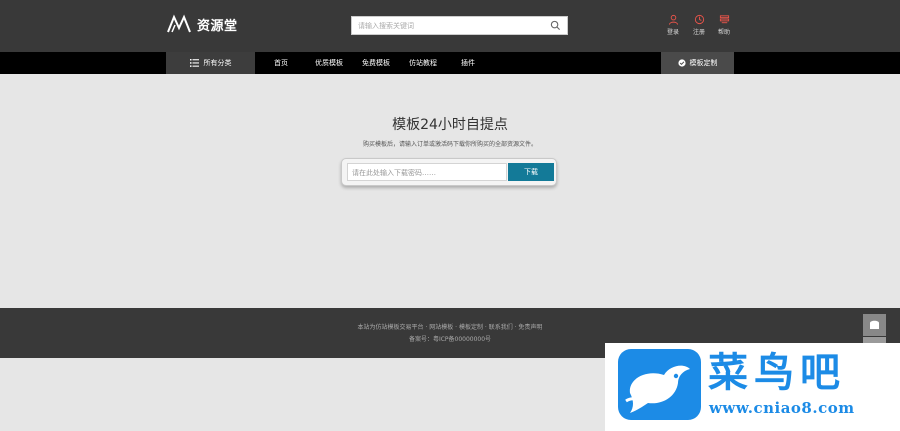 The image size is (900, 431). Describe the element at coordinates (217, 26) in the screenshot. I see `logo-text: 资源堂` at that location.